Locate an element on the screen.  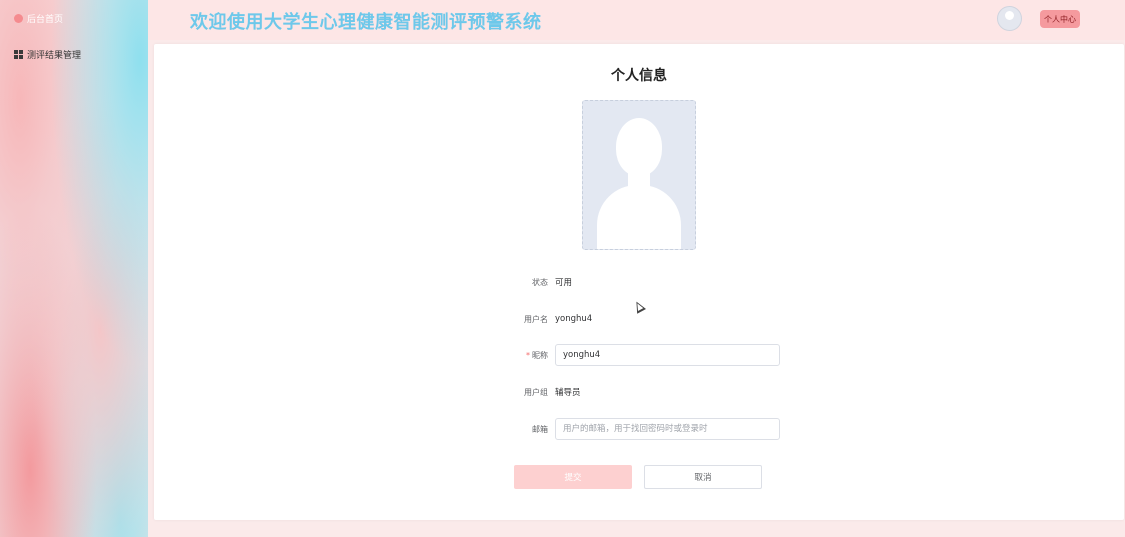
grid-icon is located at coordinates (18, 54).